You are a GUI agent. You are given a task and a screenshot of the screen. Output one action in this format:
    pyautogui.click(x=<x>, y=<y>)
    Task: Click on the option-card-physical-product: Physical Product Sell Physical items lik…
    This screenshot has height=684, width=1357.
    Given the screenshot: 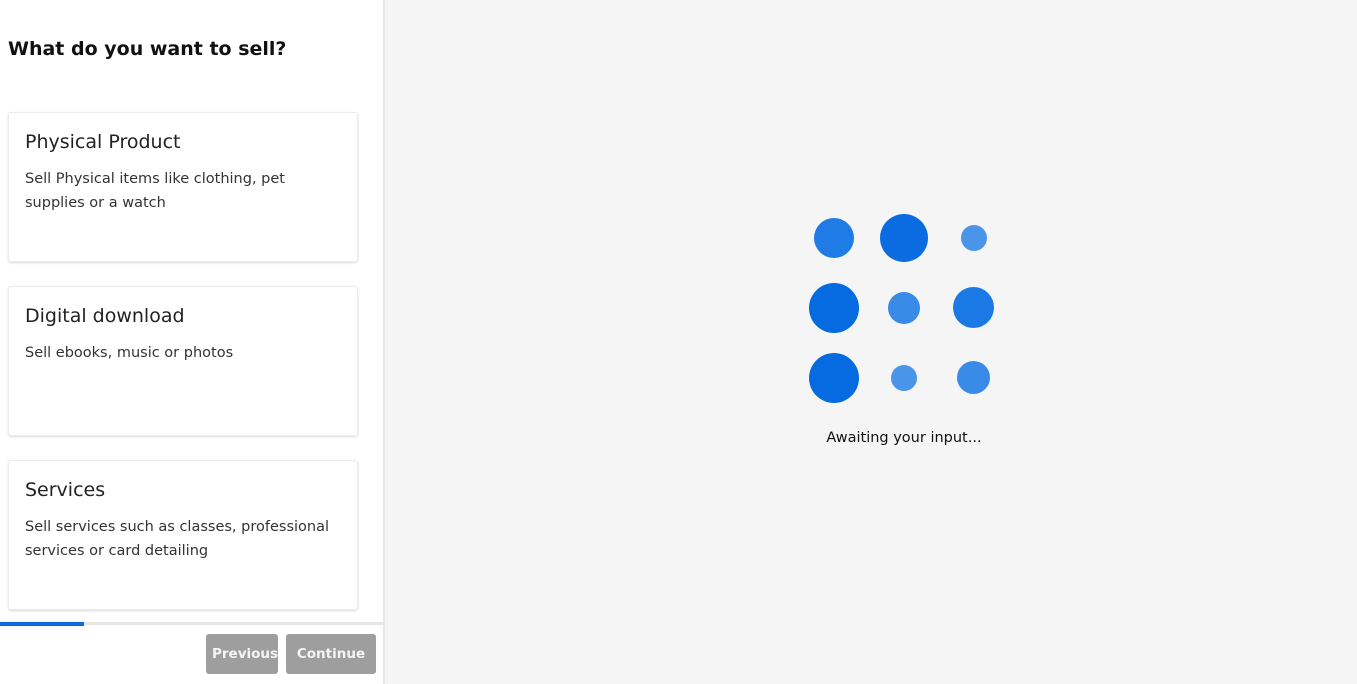 What is the action you would take?
    pyautogui.click(x=183, y=187)
    